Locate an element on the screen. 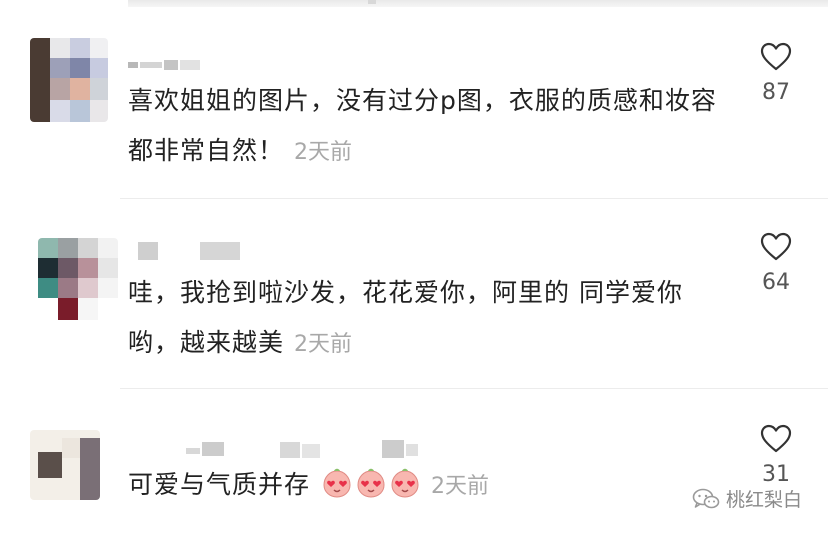 The image size is (828, 540). like-button: 64 is located at coordinates (776, 263).